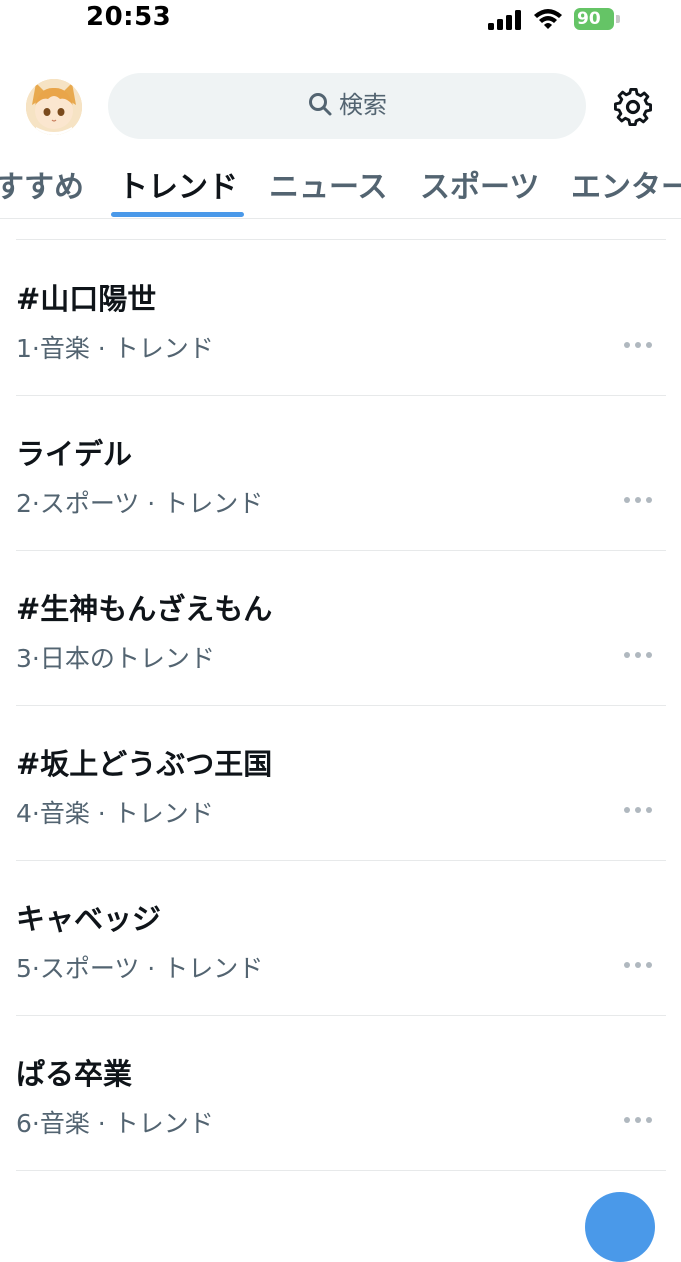  I want to click on top-header: 検索, so click(340, 107).